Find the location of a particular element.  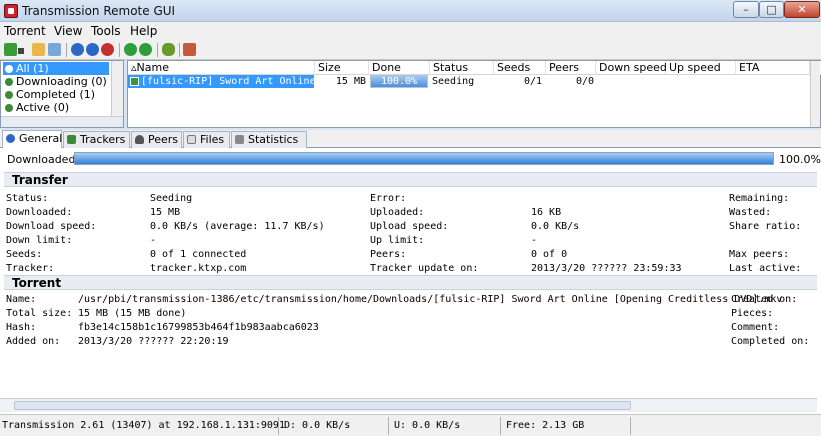

info-icon is located at coordinates (10, 138).